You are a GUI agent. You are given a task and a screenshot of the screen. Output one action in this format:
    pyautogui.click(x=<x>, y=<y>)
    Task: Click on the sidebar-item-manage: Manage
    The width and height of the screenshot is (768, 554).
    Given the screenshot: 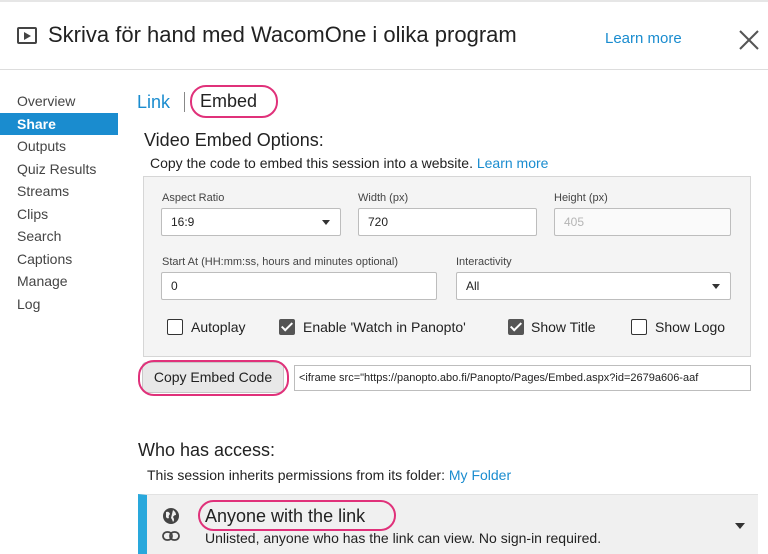 What is the action you would take?
    pyautogui.click(x=59, y=281)
    